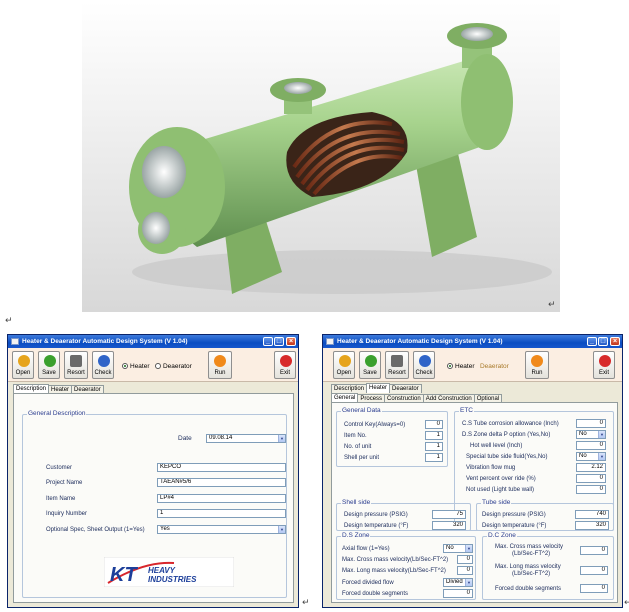  I want to click on ds-cross-mass-velocity-field: 0, so click(465, 559).